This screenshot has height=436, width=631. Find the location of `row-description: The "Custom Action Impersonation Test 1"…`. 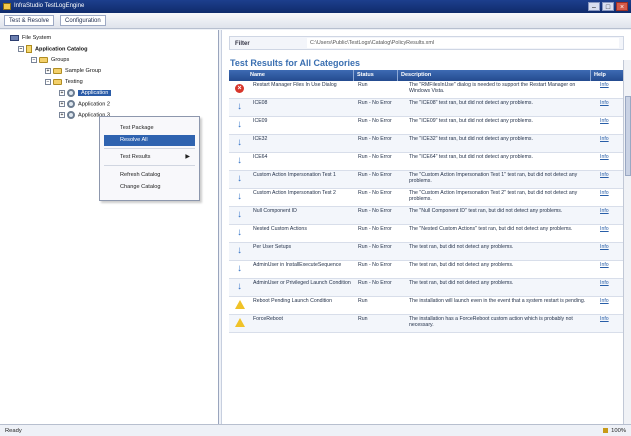

row-description: The "Custom Action Impersonation Test 1"… is located at coordinates (493, 178).